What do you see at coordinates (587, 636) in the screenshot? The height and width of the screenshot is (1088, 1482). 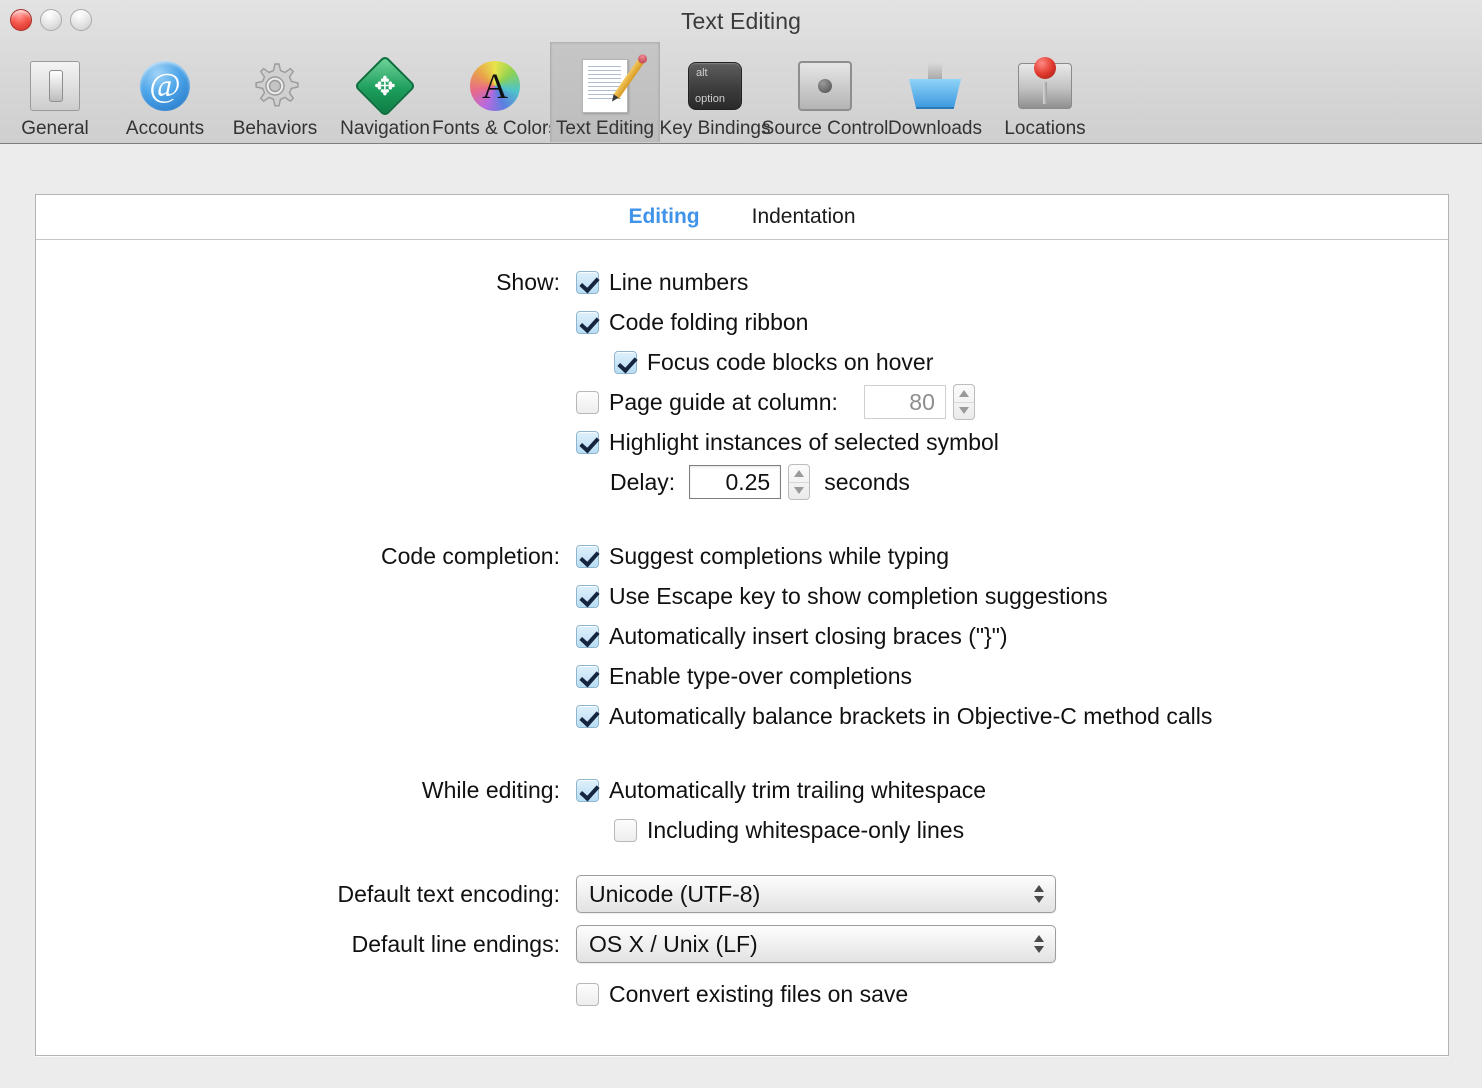 I see `checkbox-insert-closing-braces` at bounding box center [587, 636].